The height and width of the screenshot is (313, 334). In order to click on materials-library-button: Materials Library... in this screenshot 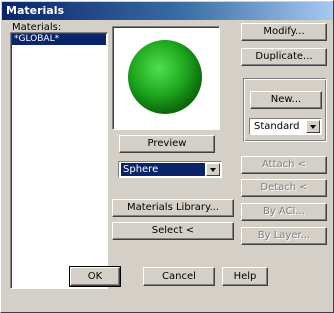, I will do `click(173, 208)`.